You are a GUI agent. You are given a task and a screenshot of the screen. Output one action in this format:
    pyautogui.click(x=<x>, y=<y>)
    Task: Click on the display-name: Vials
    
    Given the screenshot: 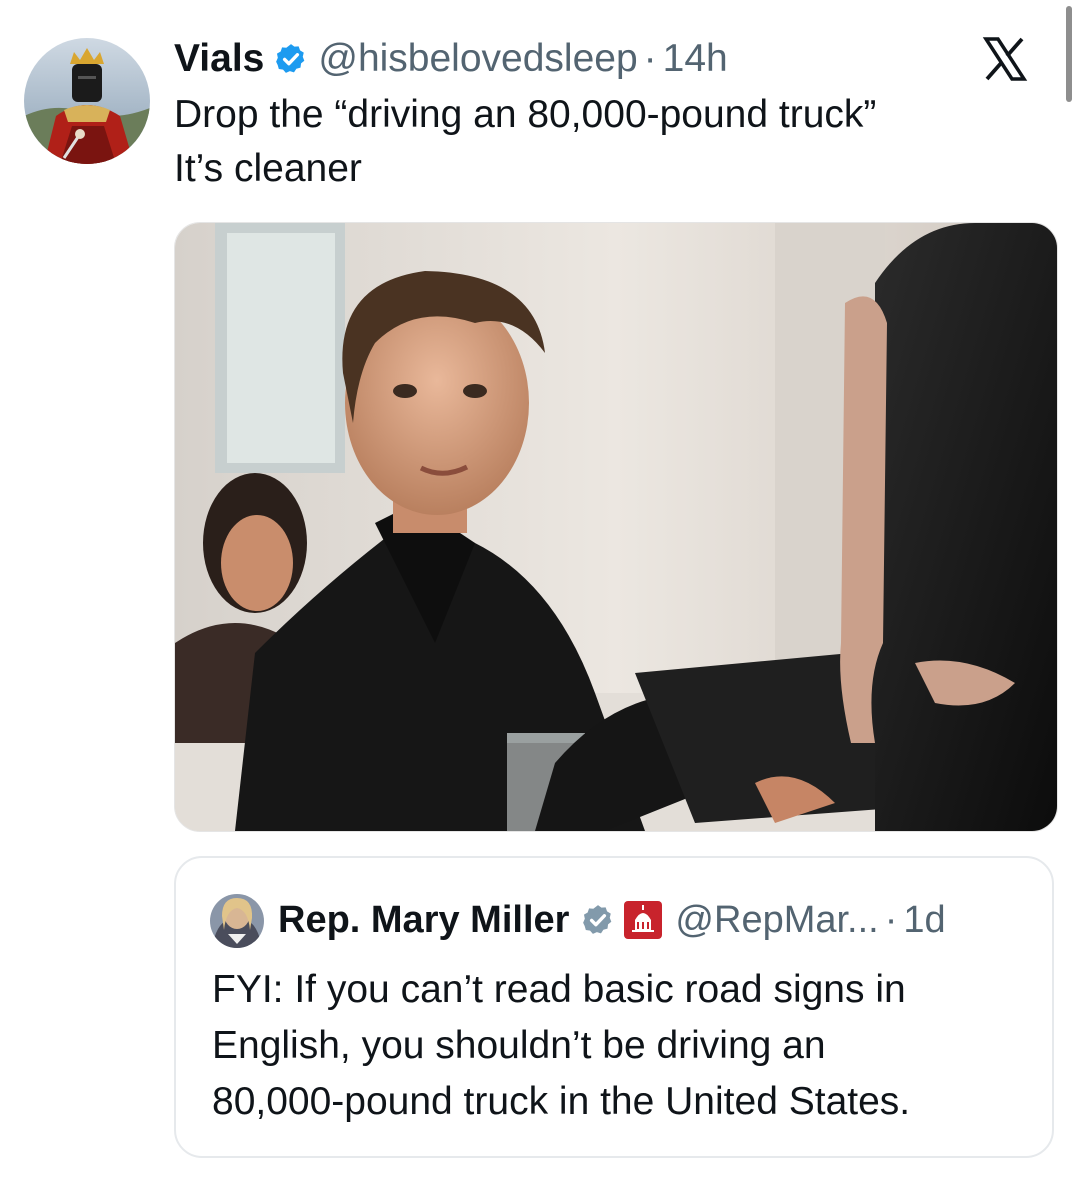 What is the action you would take?
    pyautogui.click(x=219, y=59)
    